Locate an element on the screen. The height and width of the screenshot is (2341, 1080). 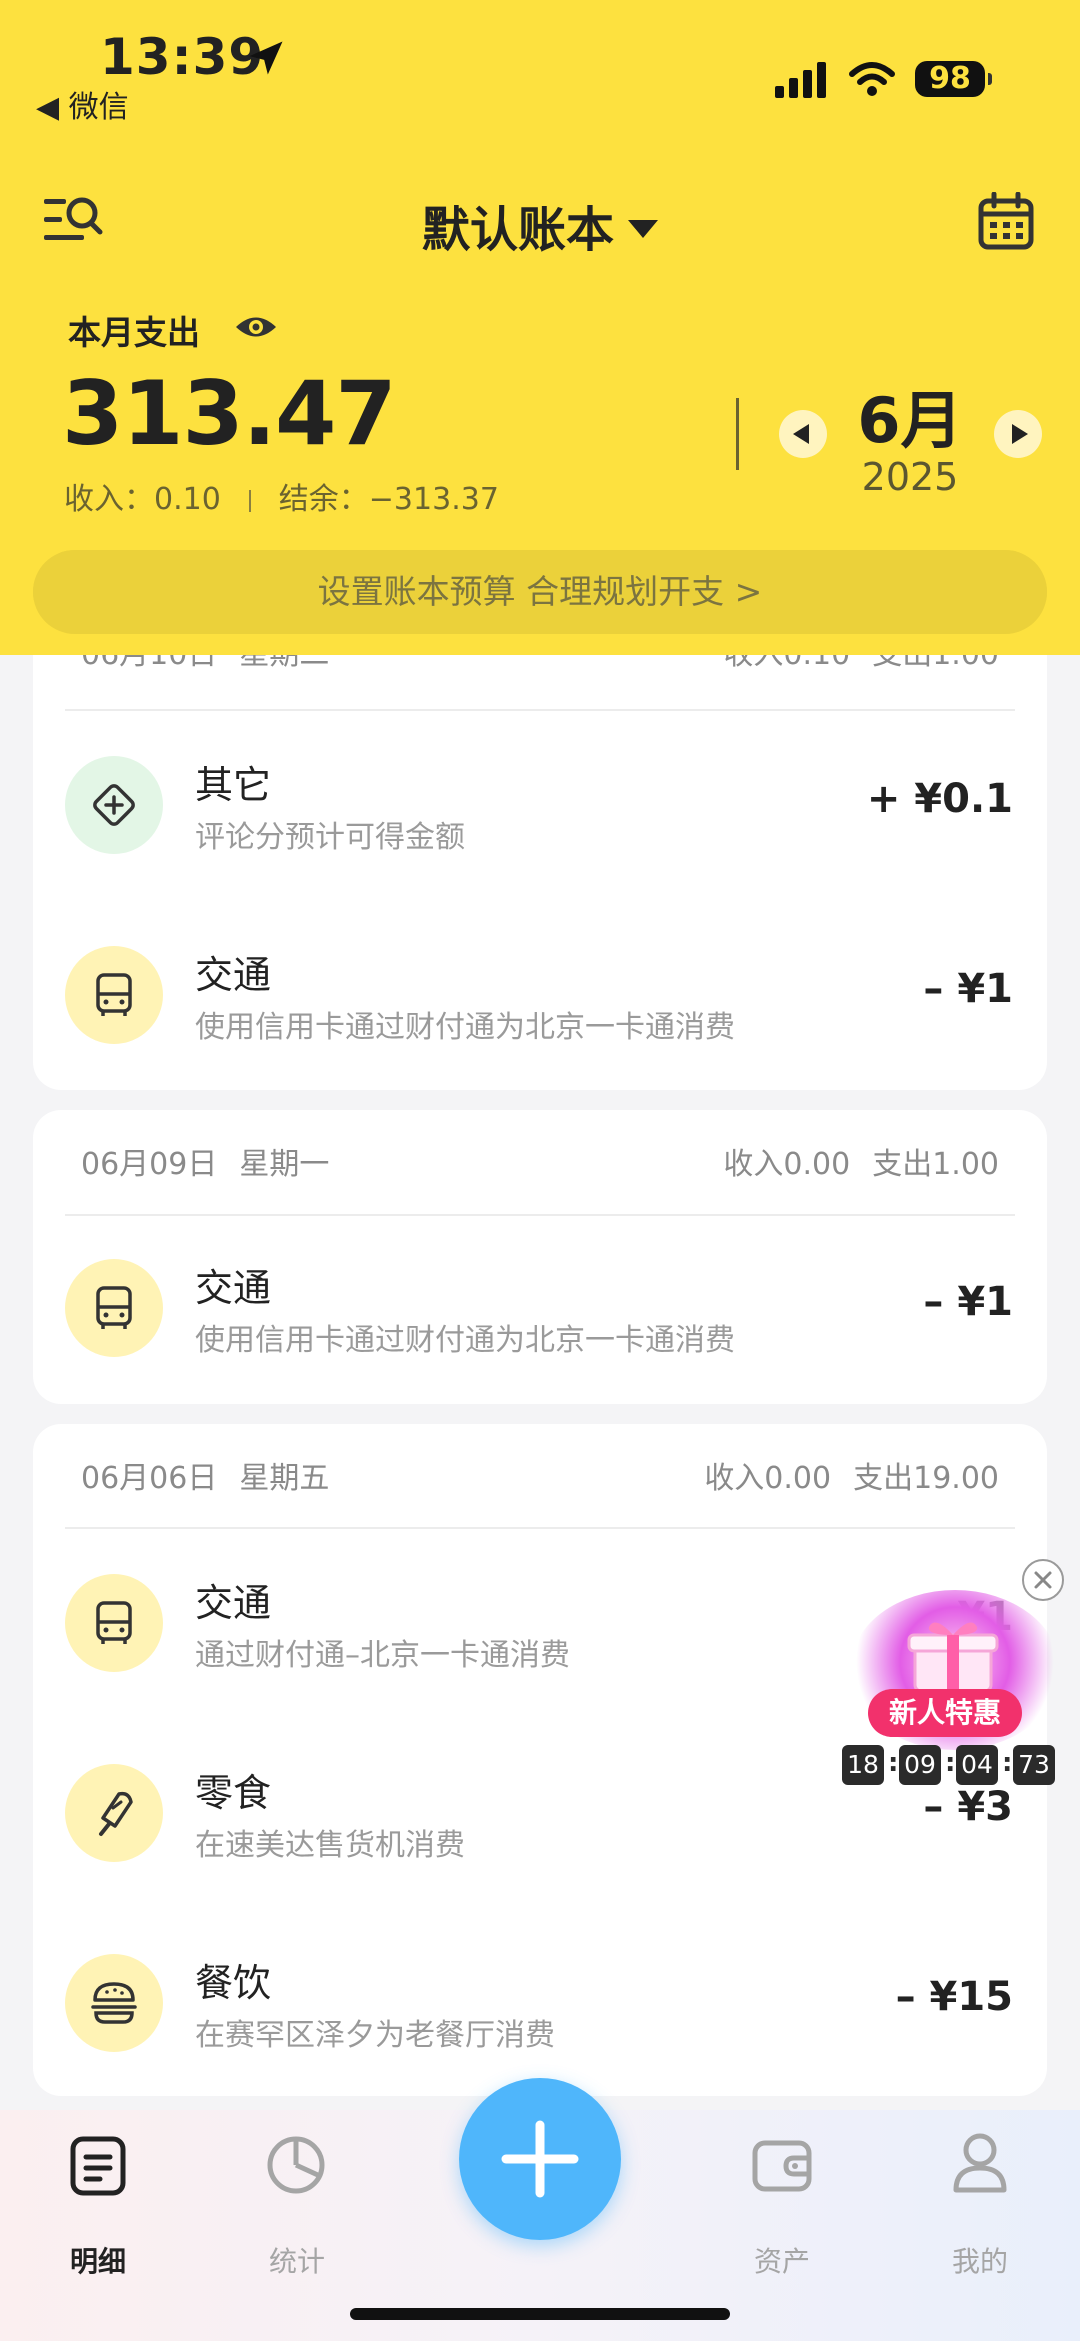
caret-left-icon is located at coordinates (801, 434).